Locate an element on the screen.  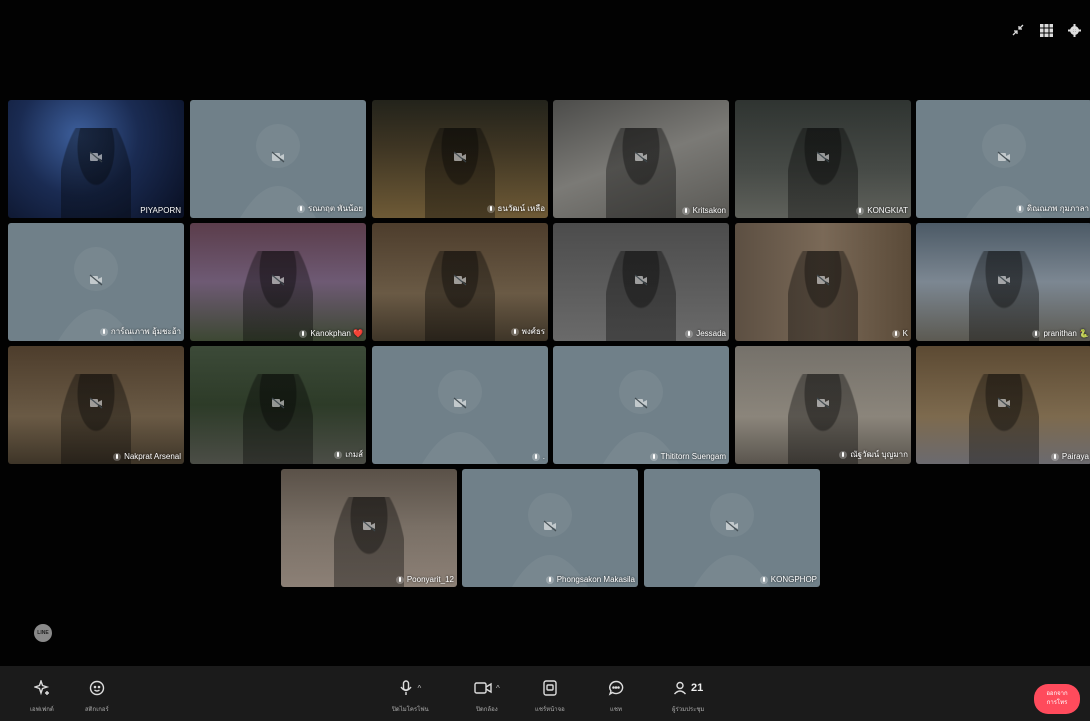
participant-name: Pairaya is located at coordinates (1075, 456).